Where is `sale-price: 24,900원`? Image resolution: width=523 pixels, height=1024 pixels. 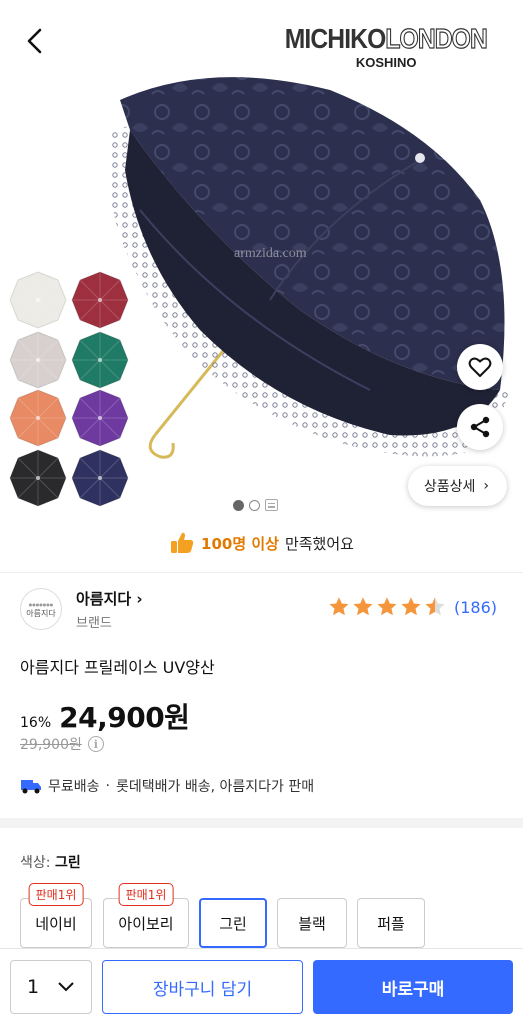 sale-price: 24,900원 is located at coordinates (124, 717).